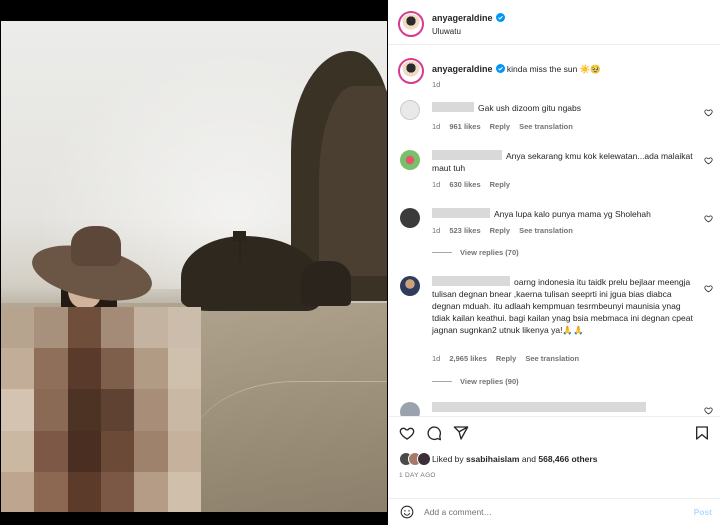 This screenshot has height=525, width=720. I want to click on hat-crown, so click(96, 246).